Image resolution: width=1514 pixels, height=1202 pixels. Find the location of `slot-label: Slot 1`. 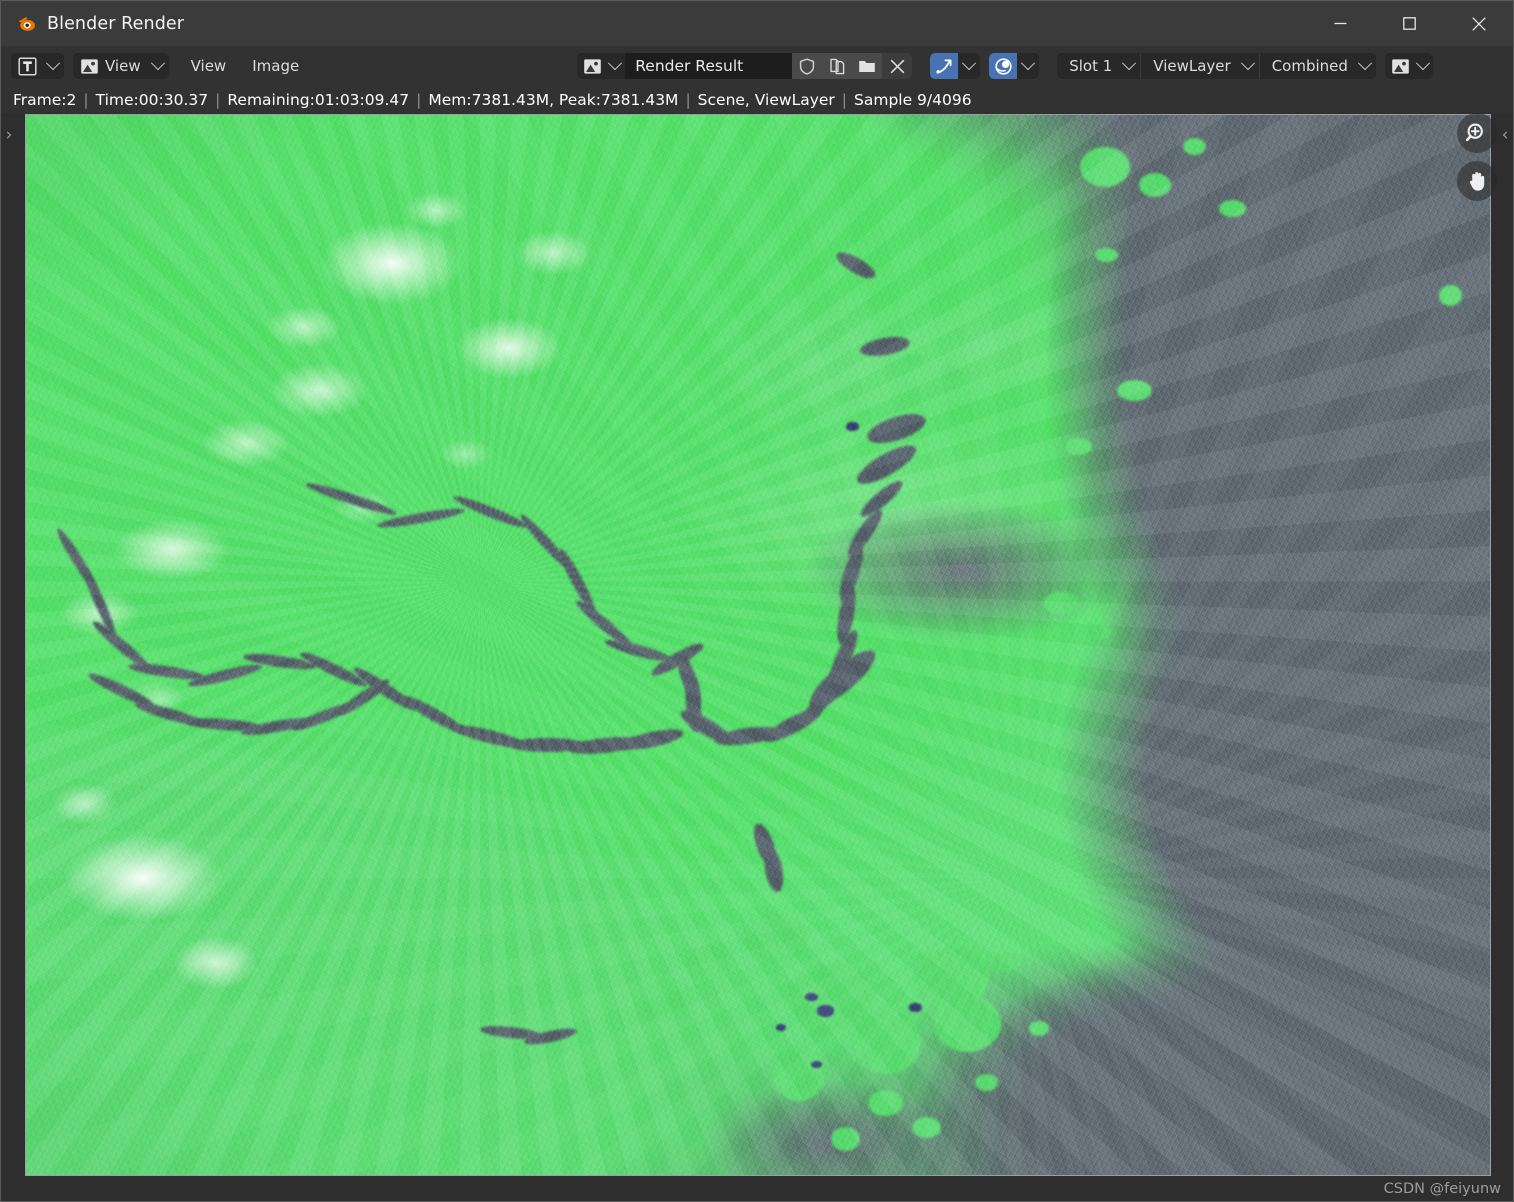

slot-label: Slot 1 is located at coordinates (1091, 66).